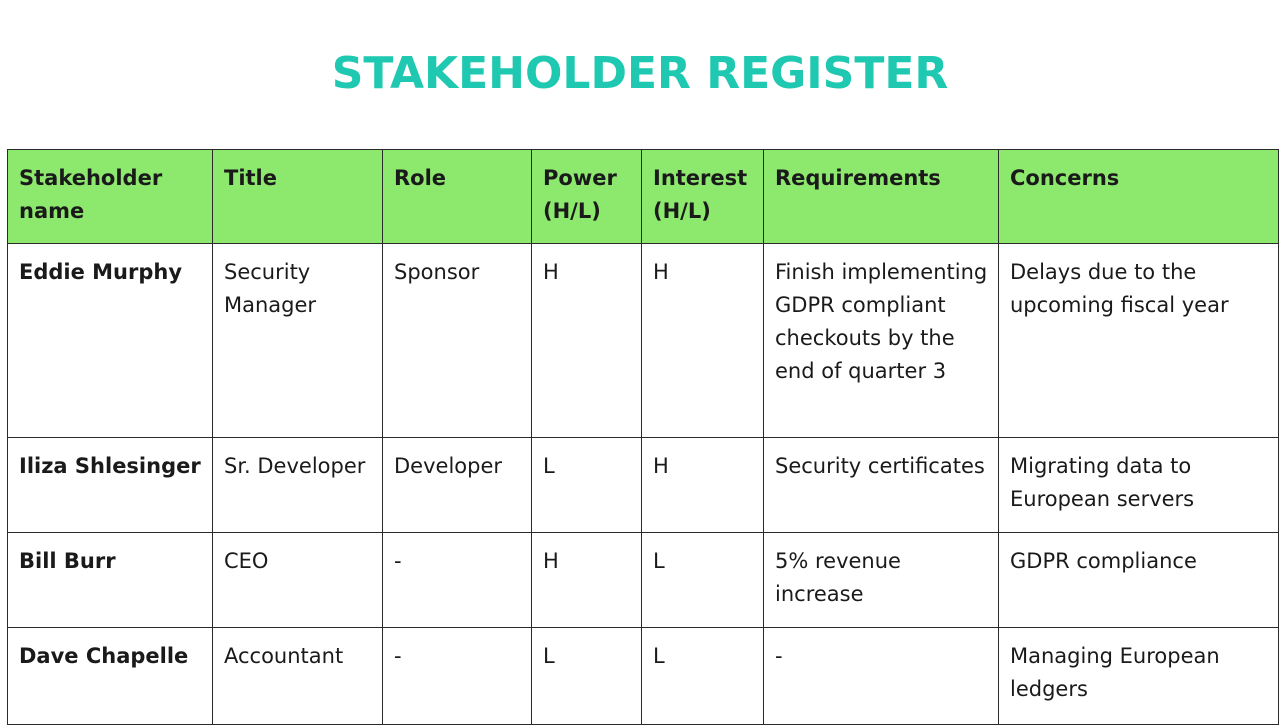 This screenshot has height=725, width=1280. I want to click on cell-title: CEO, so click(297, 580).